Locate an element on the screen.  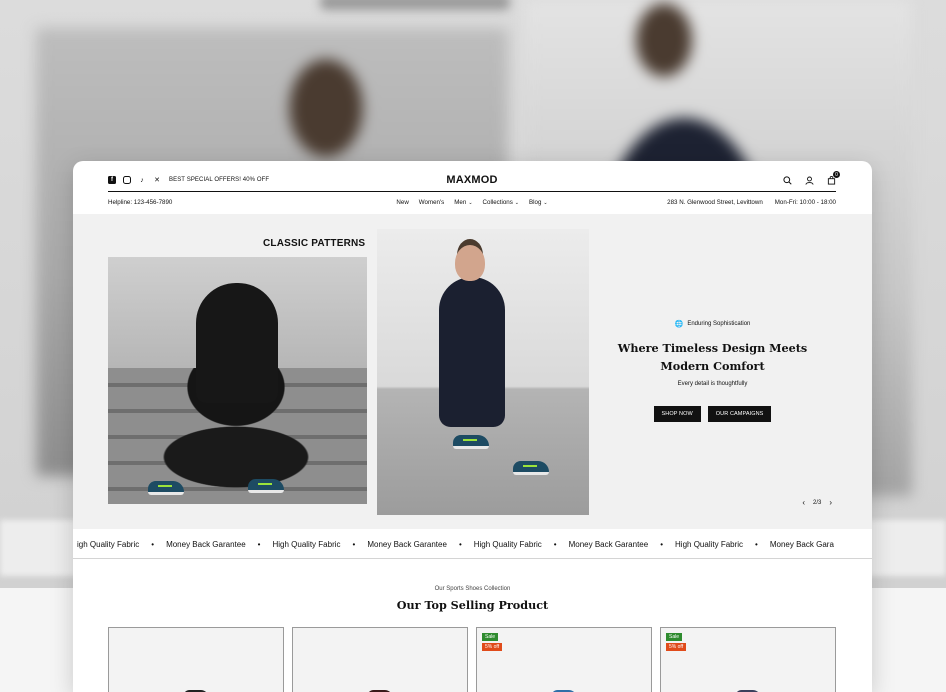
nav-label: Women's is located at coordinates (431, 202).